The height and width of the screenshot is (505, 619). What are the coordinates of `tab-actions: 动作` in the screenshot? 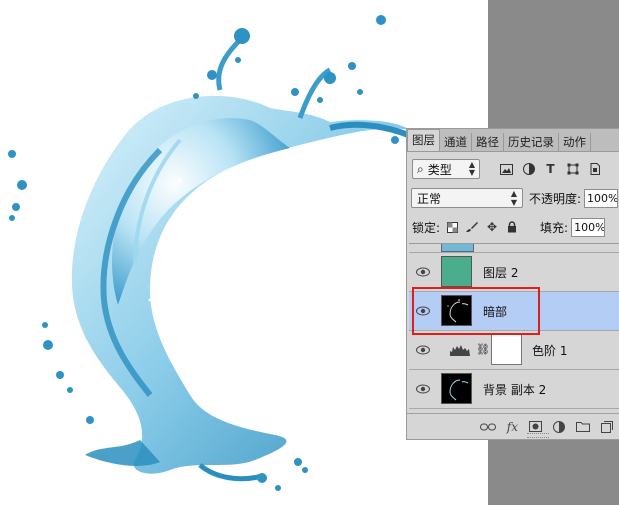 It's located at (575, 142).